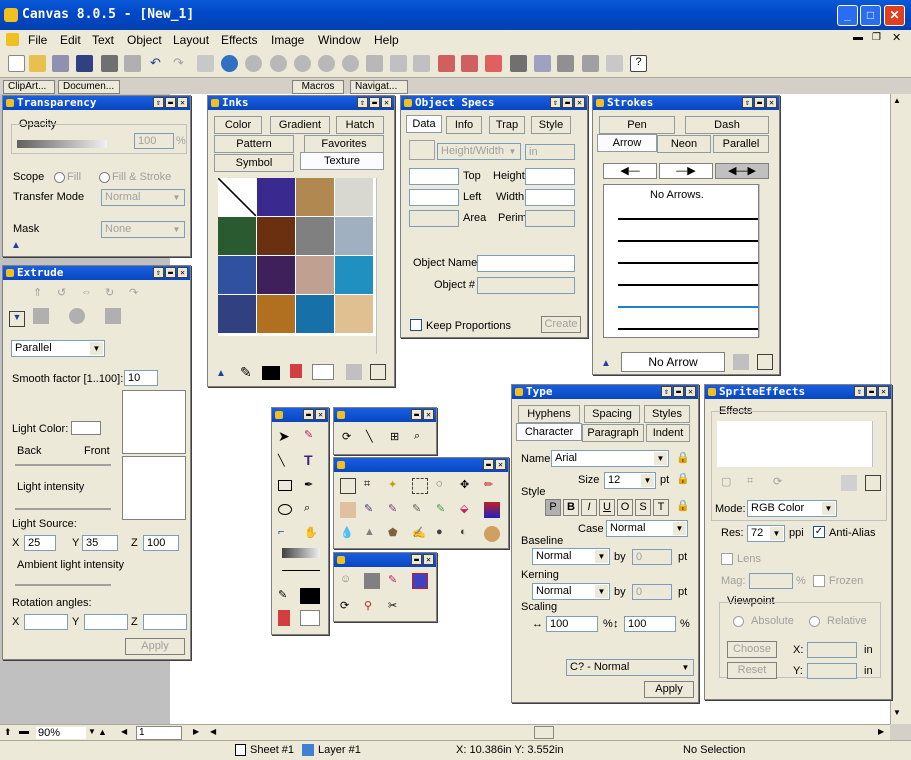  I want to click on page-icon: ▲, so click(102, 732).